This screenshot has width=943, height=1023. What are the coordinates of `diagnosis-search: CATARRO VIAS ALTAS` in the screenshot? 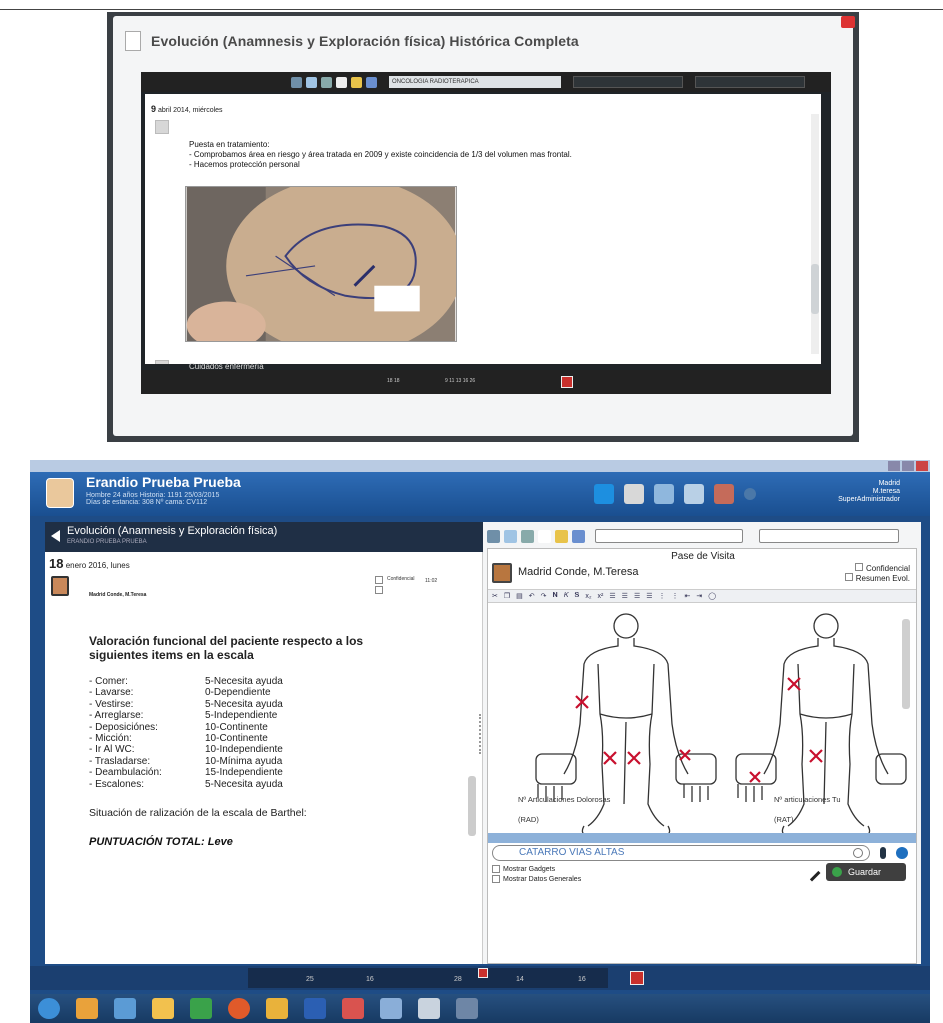 It's located at (681, 853).